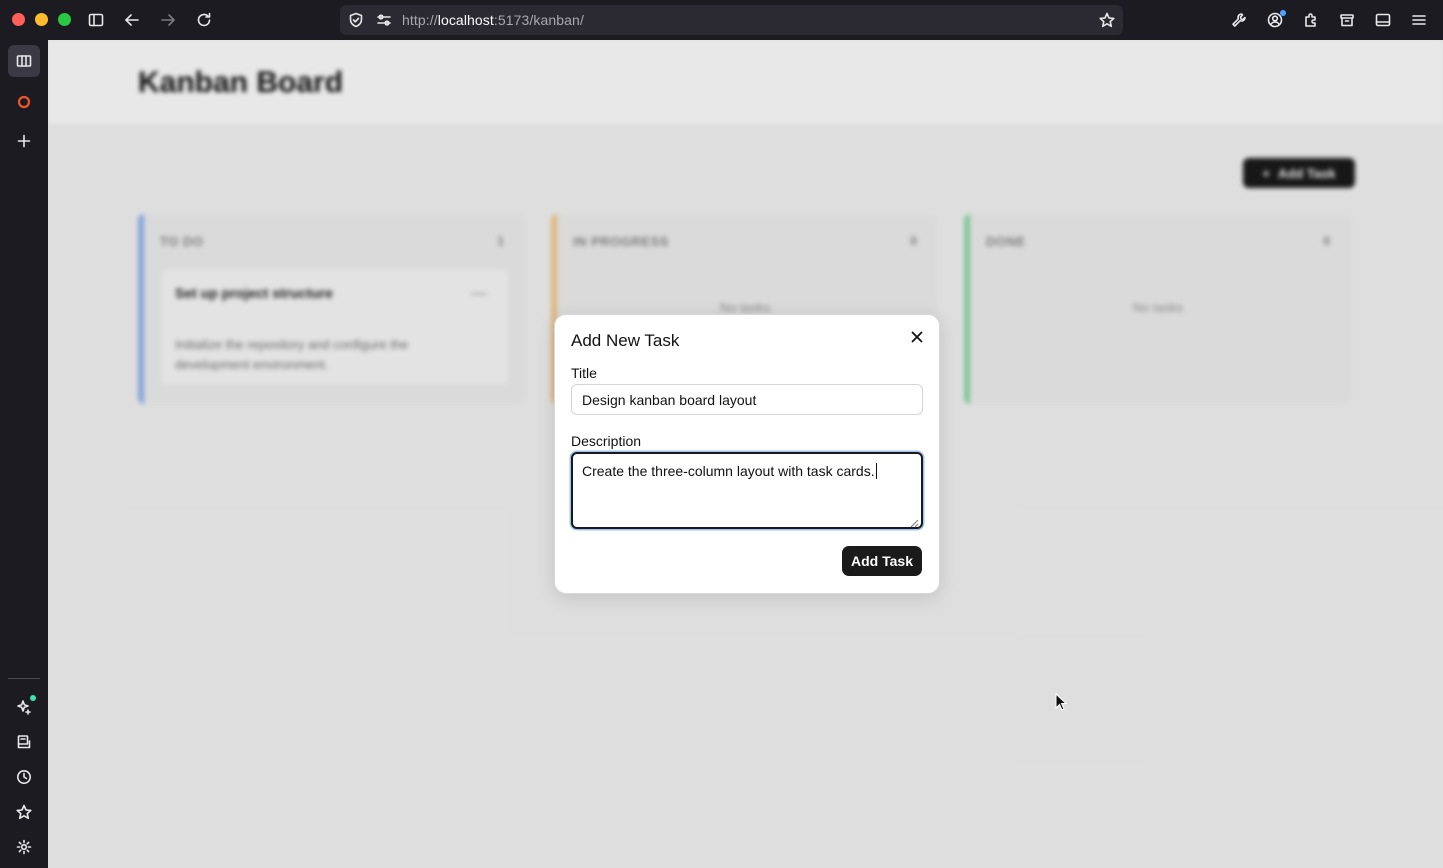  Describe the element at coordinates (465, 20) in the screenshot. I see `url-host: localhost` at that location.